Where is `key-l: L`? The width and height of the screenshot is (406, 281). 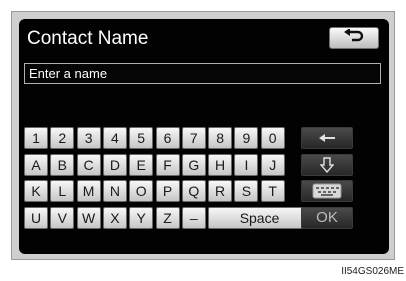
key-l: L is located at coordinates (62, 191).